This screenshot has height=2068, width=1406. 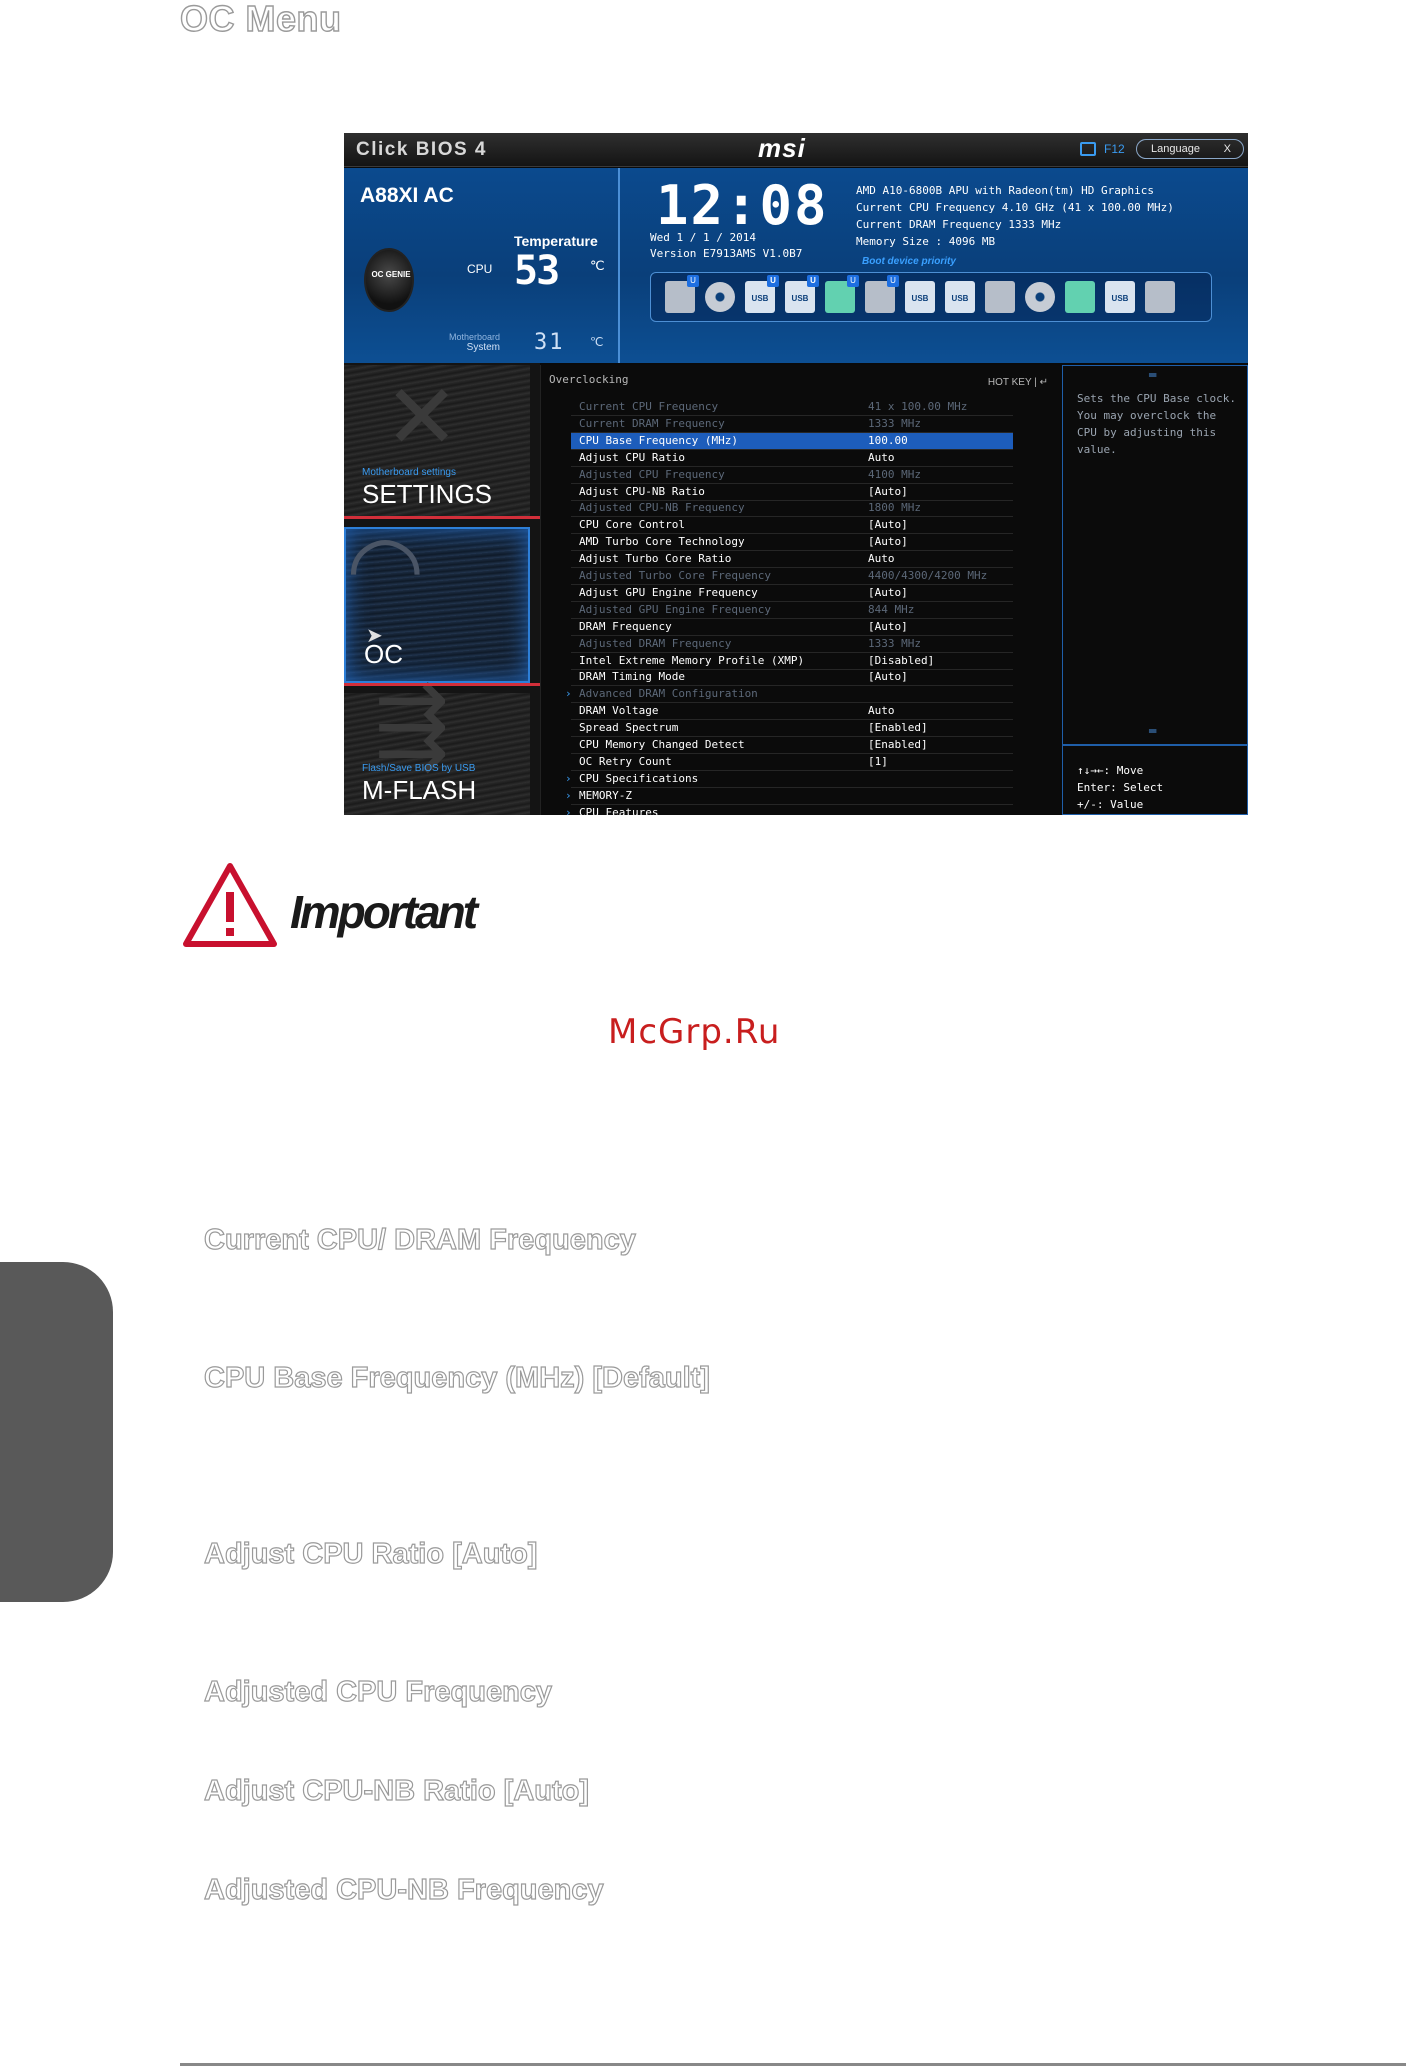 What do you see at coordinates (789, 695) in the screenshot?
I see `menu-item: › Advanced DRAM Configuration` at bounding box center [789, 695].